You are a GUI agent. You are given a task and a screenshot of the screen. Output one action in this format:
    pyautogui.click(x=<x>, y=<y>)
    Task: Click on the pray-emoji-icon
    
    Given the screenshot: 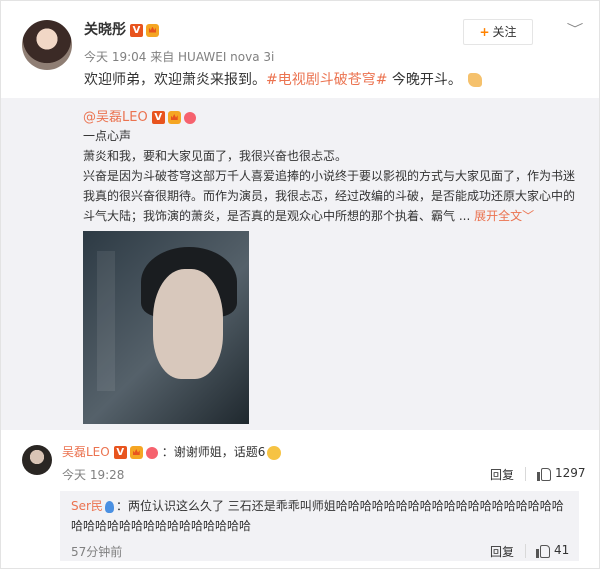 What is the action you would take?
    pyautogui.click(x=474, y=80)
    